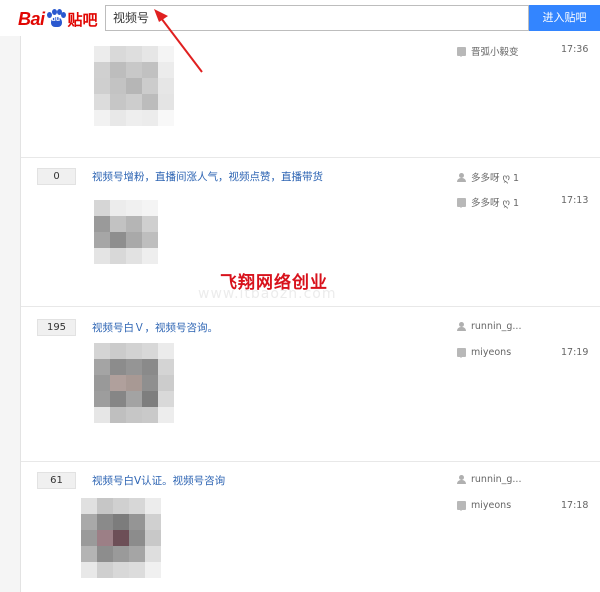  I want to click on last-replier-name: 多多呀 ღ 1, so click(495, 202).